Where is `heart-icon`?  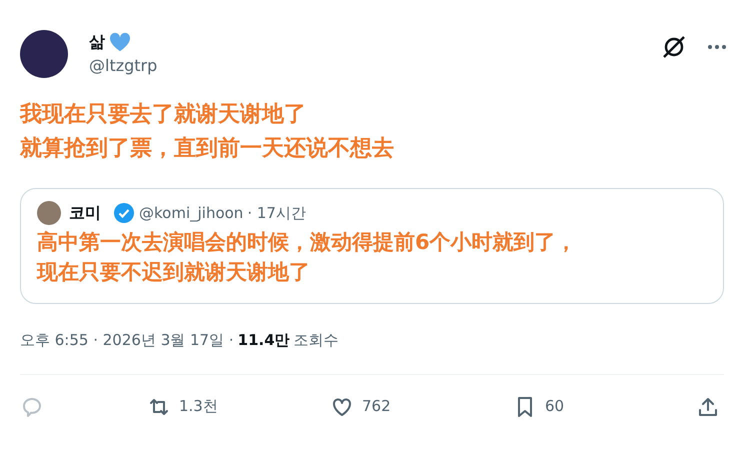 heart-icon is located at coordinates (120, 42).